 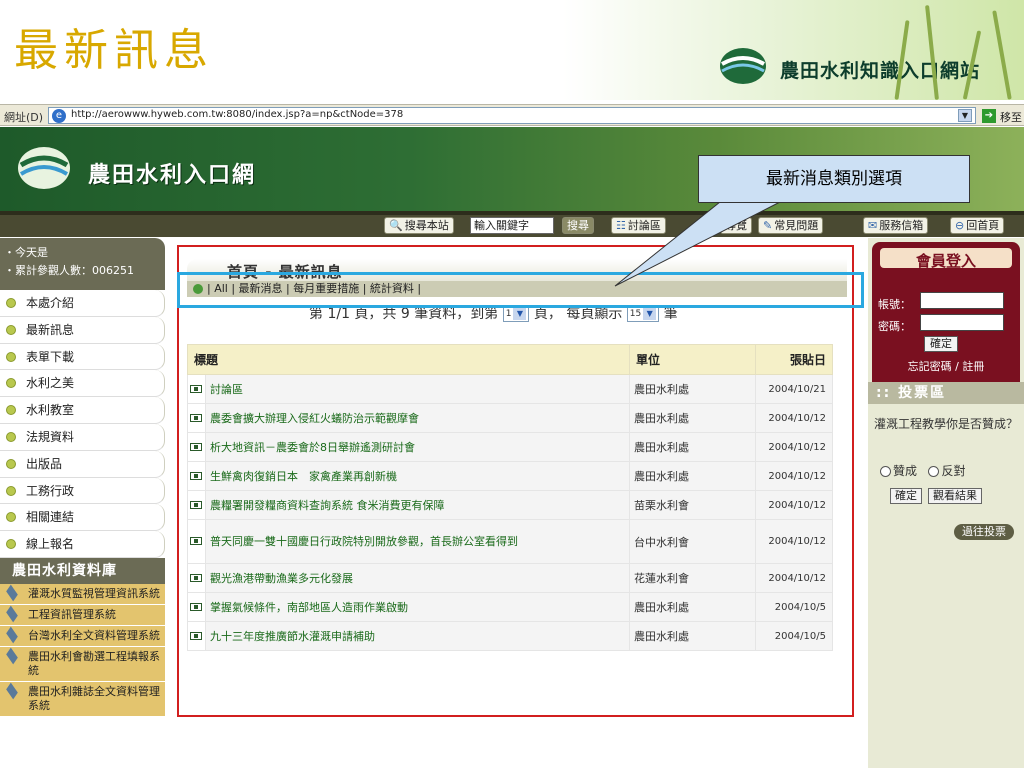 What do you see at coordinates (396, 225) in the screenshot?
I see `search-icon: 🔍` at bounding box center [396, 225].